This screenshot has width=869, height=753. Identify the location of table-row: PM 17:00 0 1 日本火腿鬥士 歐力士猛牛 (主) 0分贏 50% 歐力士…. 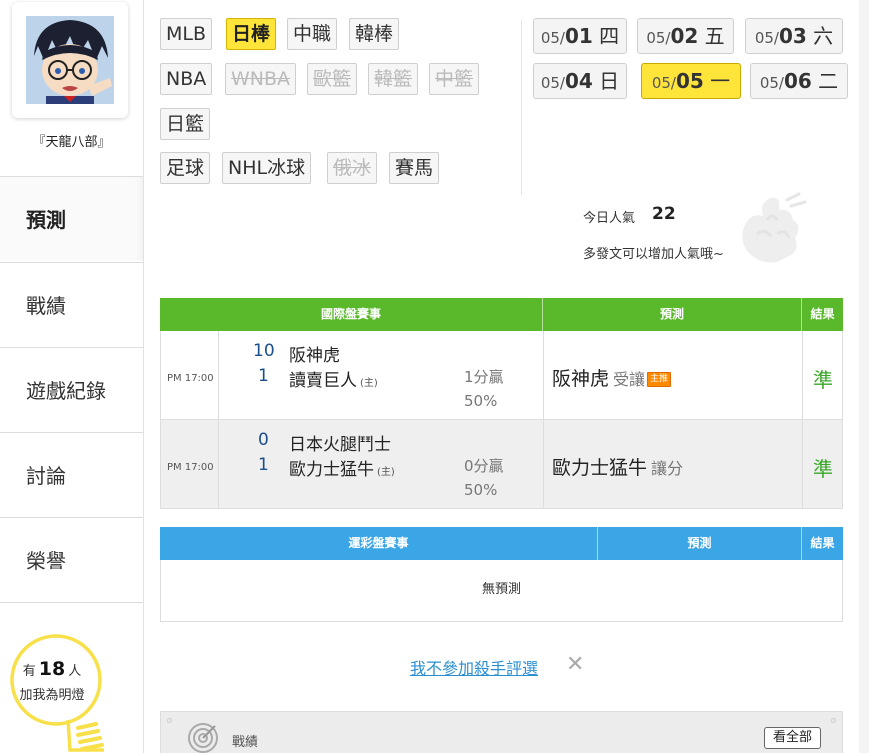
(501, 464).